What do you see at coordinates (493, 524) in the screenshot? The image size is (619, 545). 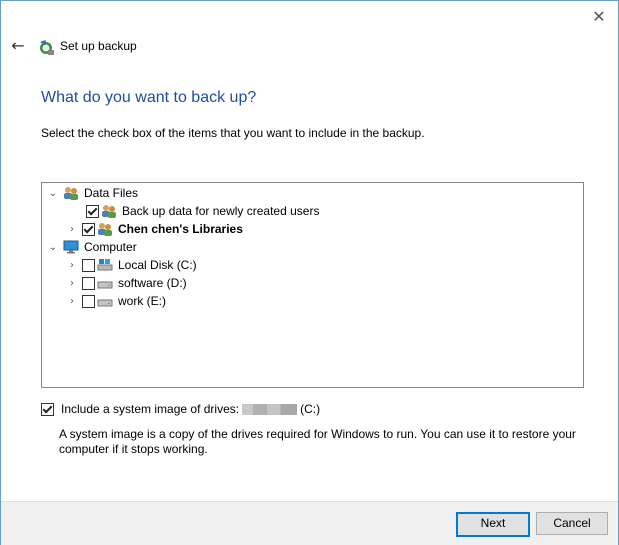 I see `next-button: Next` at bounding box center [493, 524].